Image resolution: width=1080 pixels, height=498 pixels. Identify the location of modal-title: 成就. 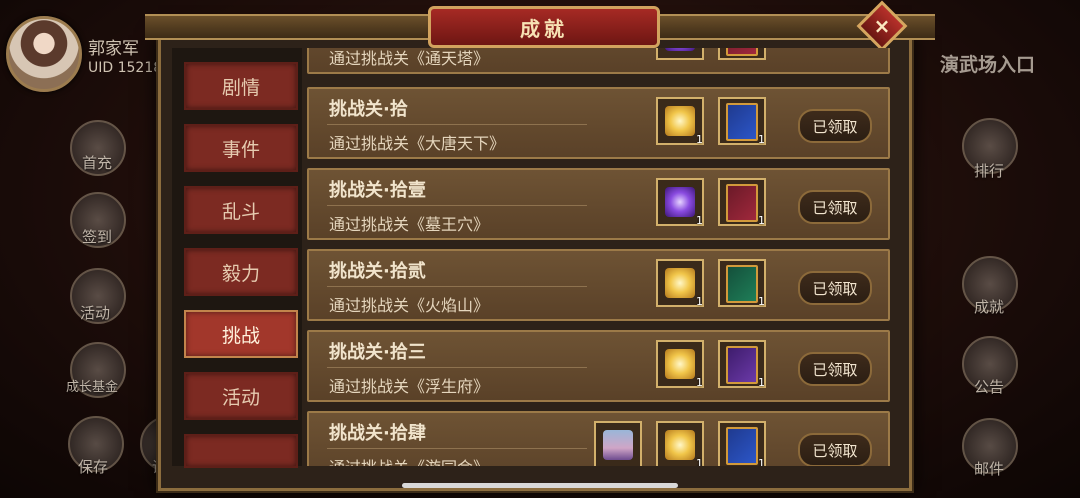
(544, 27).